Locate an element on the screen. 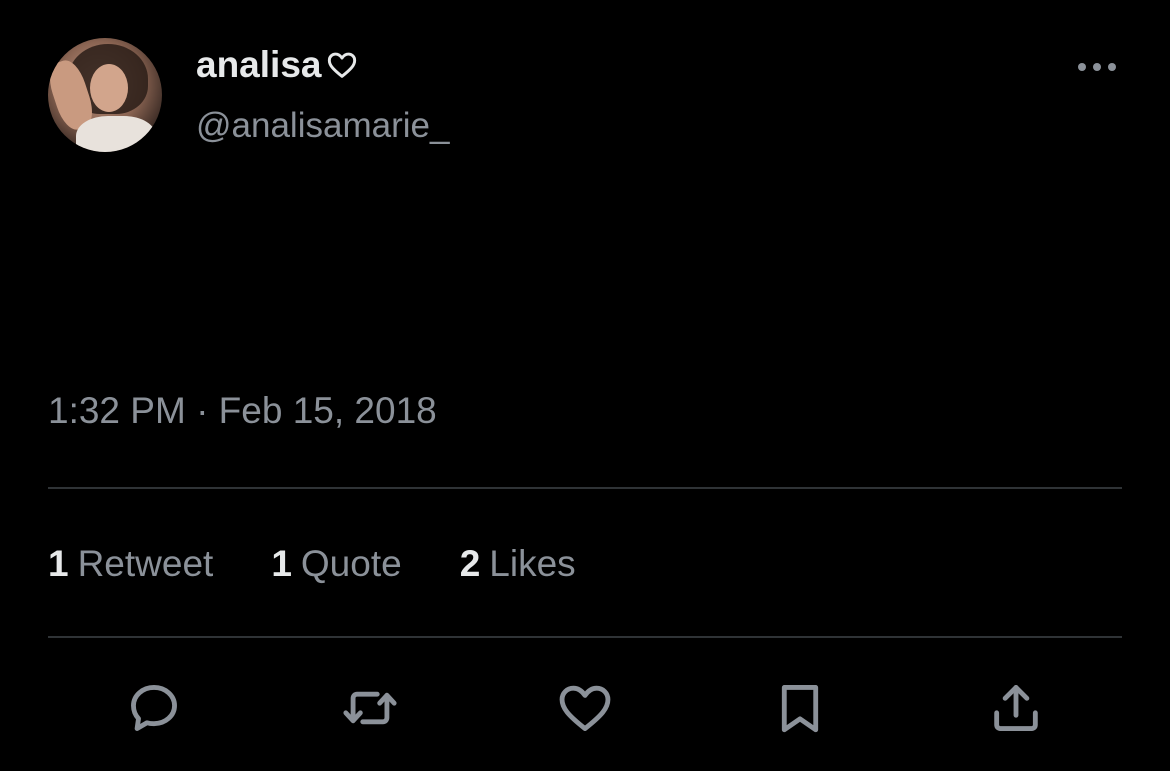 Image resolution: width=1170 pixels, height=771 pixels. share-icon is located at coordinates (1016, 708).